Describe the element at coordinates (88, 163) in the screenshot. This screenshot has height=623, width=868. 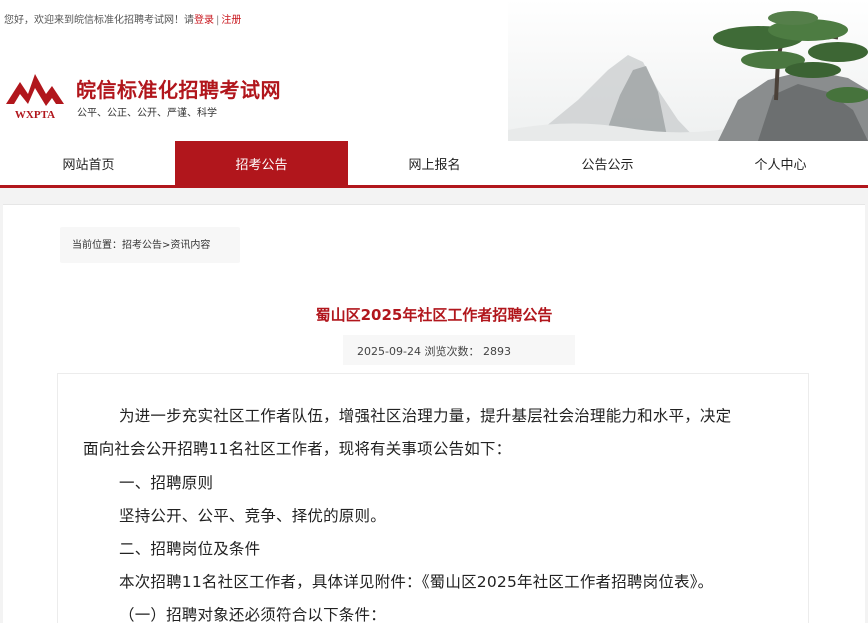
I see `nav-item-home: 网站首页` at that location.